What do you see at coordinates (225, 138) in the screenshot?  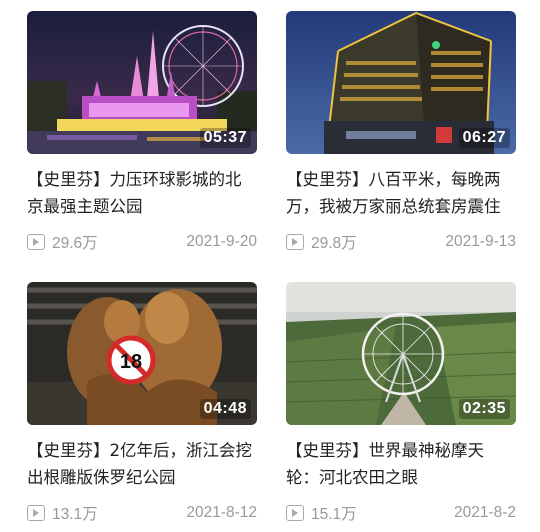 I see `duration-badge: 05:37` at bounding box center [225, 138].